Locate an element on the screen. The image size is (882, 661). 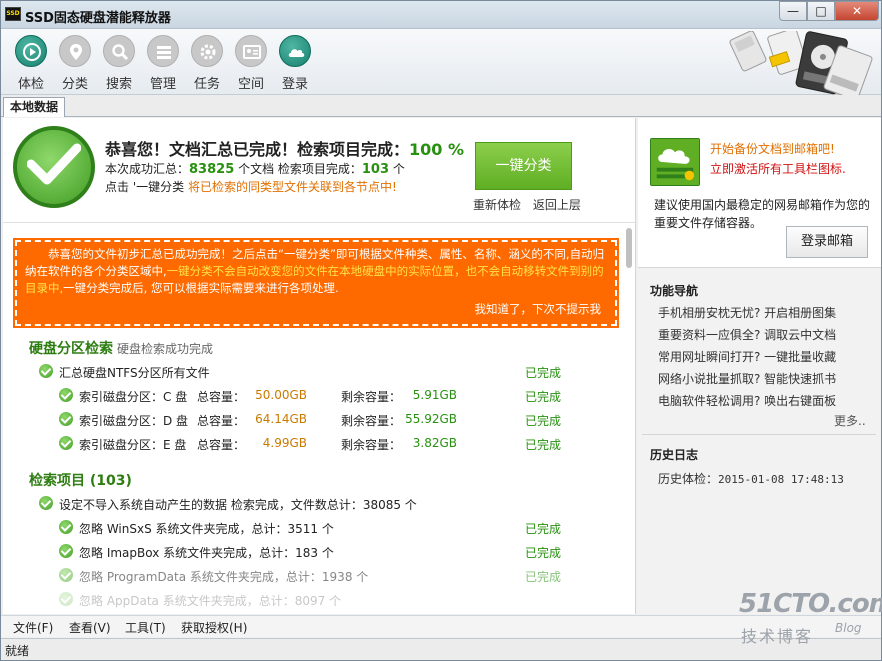
toolbar-task-button: 任务 is located at coordinates (207, 63).